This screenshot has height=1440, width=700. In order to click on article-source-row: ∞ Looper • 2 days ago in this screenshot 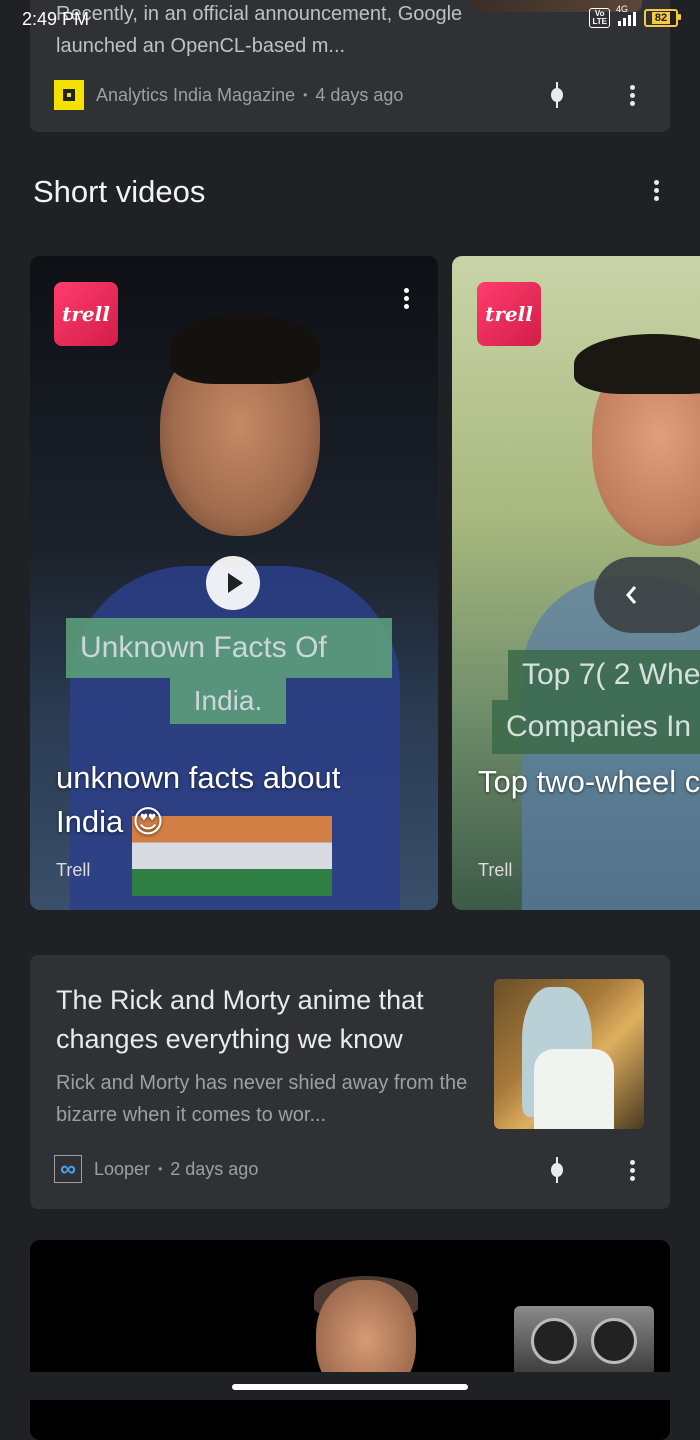, I will do `click(156, 1169)`.